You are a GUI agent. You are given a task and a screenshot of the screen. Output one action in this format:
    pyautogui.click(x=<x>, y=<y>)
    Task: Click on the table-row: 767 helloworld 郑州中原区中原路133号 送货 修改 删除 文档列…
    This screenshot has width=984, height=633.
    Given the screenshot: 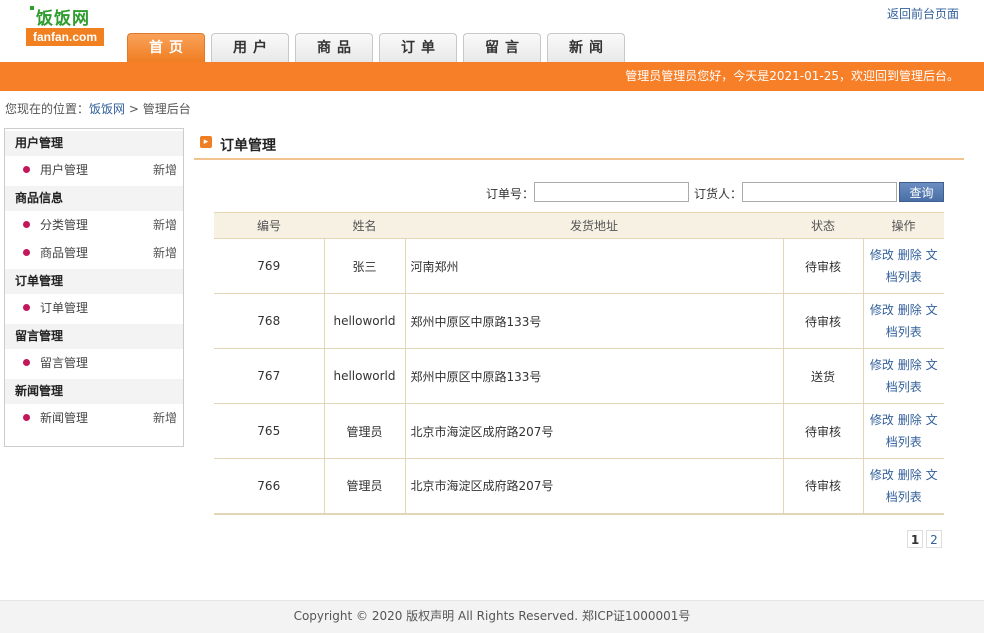 What is the action you would take?
    pyautogui.click(x=579, y=376)
    